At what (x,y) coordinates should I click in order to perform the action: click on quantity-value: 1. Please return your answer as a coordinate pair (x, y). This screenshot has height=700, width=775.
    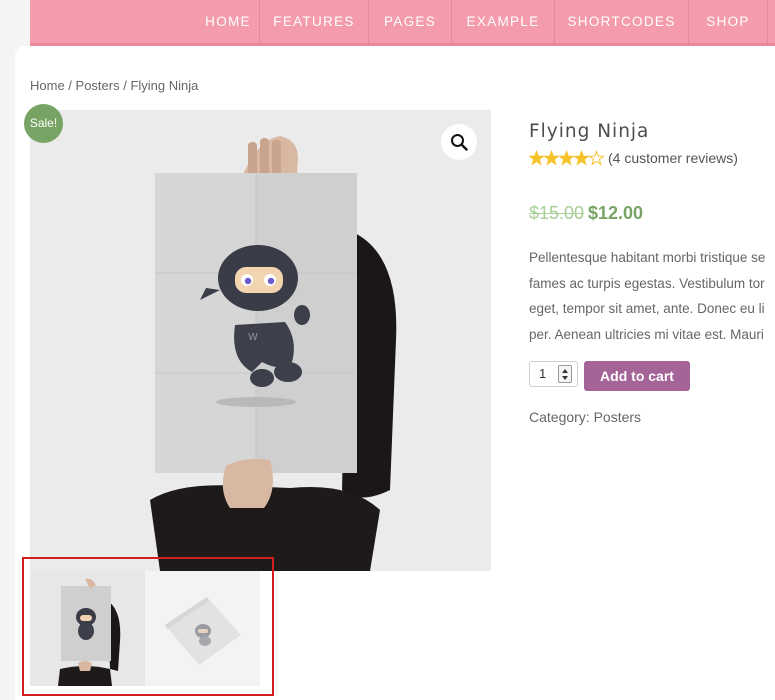
    Looking at the image, I should click on (542, 373).